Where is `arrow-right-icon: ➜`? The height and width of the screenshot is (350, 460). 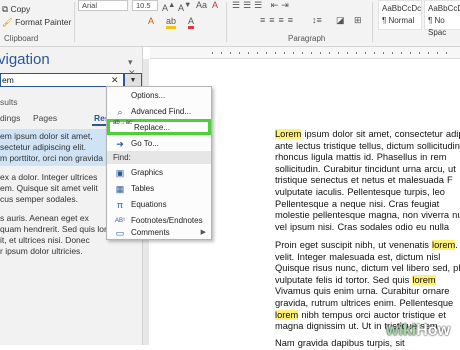
arrow-right-icon: ➜ is located at coordinates (120, 144).